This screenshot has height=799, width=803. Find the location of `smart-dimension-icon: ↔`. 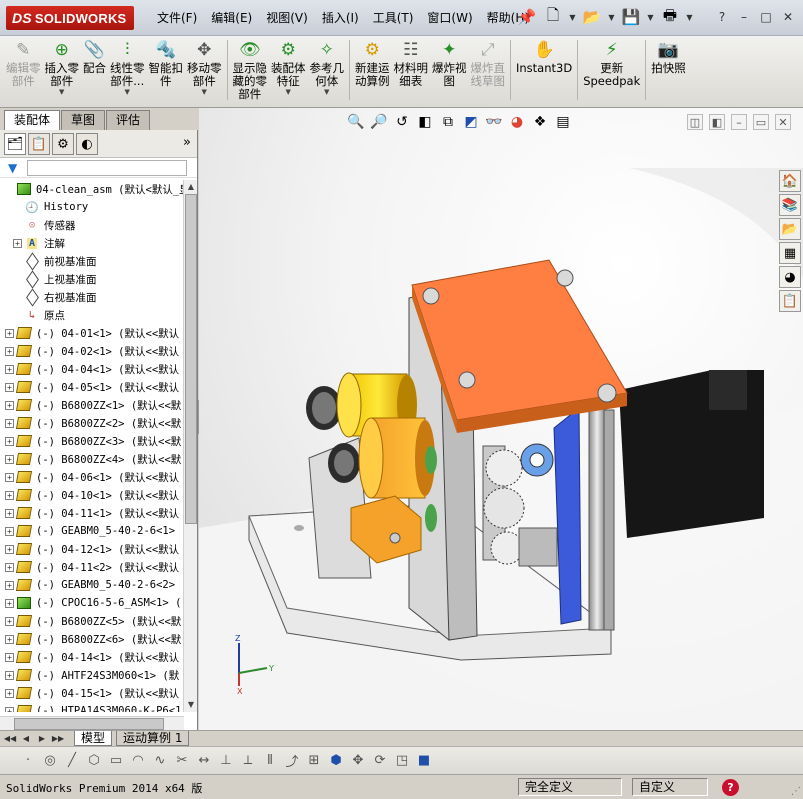

smart-dimension-icon: ↔ is located at coordinates (204, 761).